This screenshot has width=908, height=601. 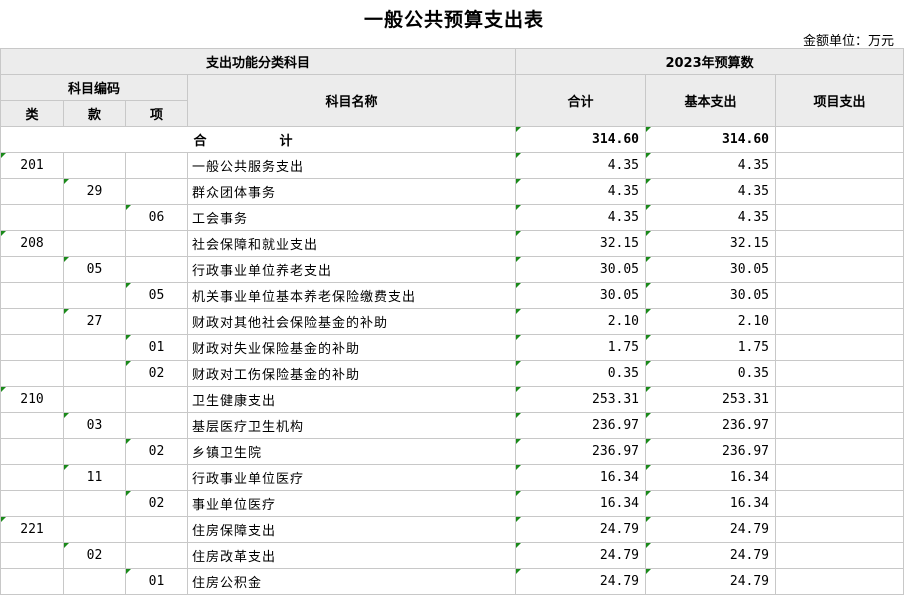 I want to click on header-lei: 类, so click(x=32, y=113).